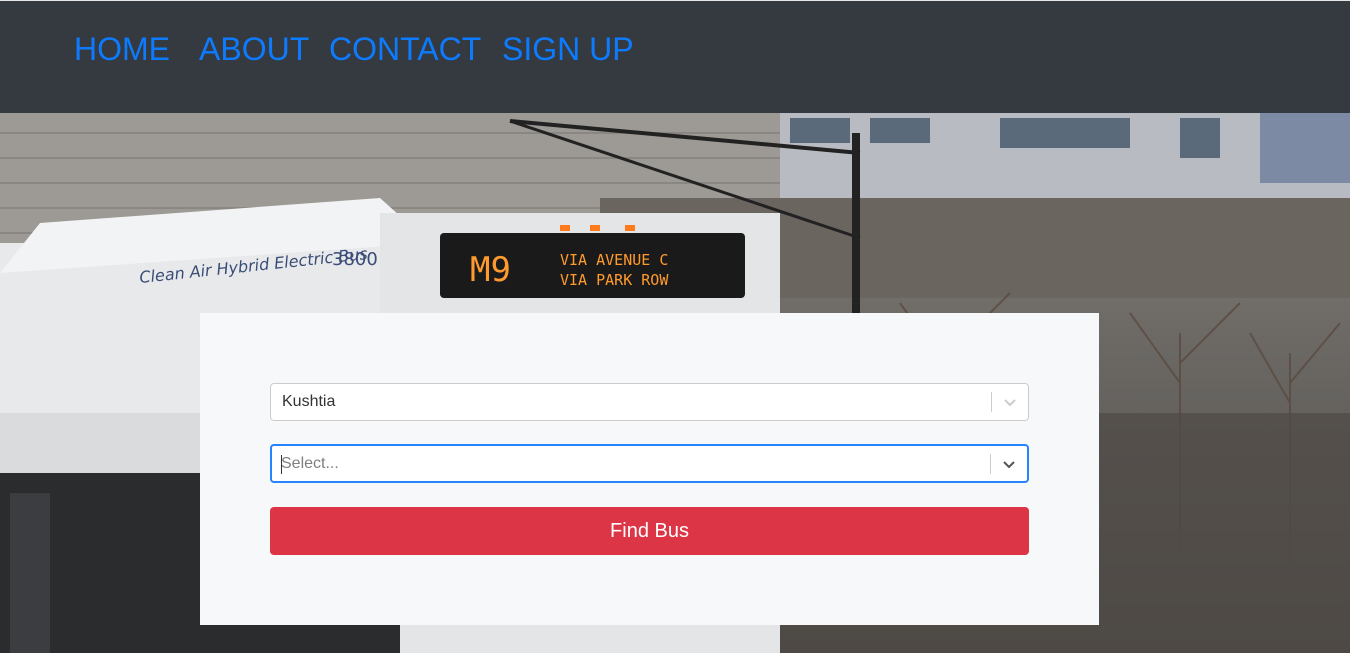 The height and width of the screenshot is (653, 1350). What do you see at coordinates (254, 49) in the screenshot?
I see `nav-about-link: ABOUT` at bounding box center [254, 49].